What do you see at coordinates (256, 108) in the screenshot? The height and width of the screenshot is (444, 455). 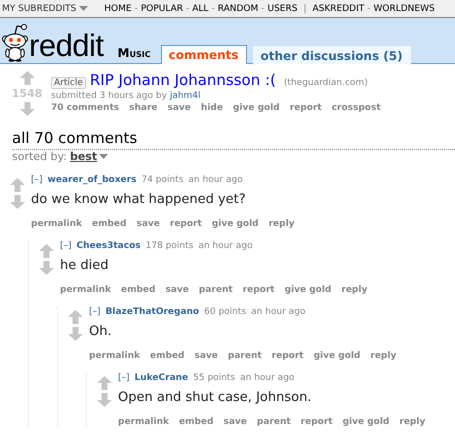 I see `post-action-link: give gold` at bounding box center [256, 108].